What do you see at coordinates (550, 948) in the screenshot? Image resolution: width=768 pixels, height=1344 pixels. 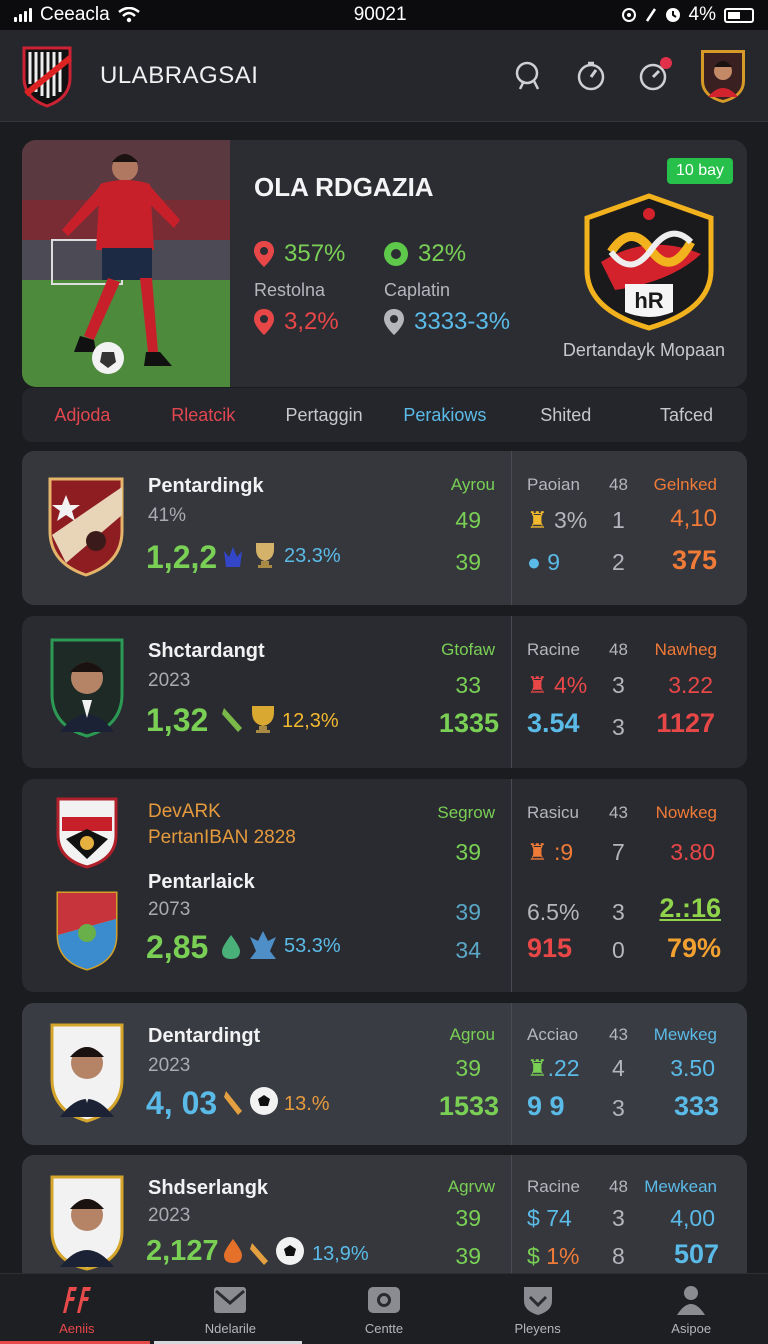 I see `col-value: 915` at bounding box center [550, 948].